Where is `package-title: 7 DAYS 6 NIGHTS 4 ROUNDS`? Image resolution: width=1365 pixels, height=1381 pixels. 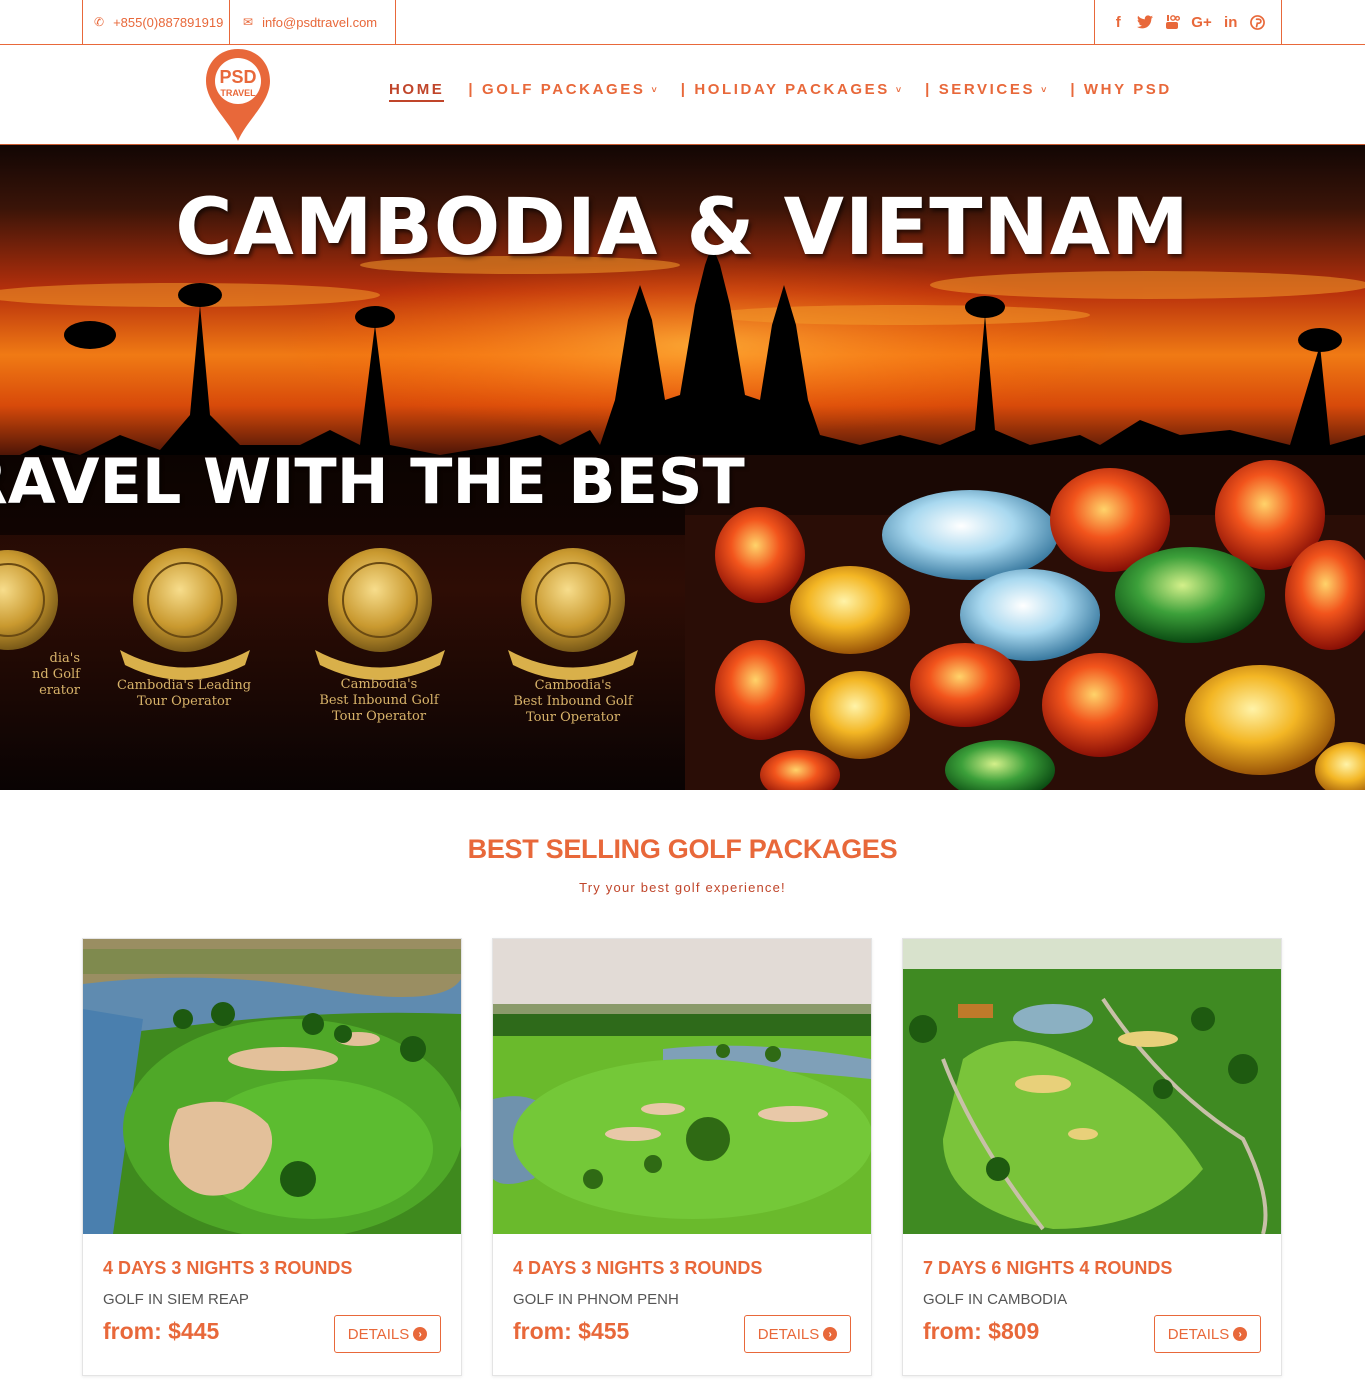
package-title: 7 DAYS 6 NIGHTS 4 ROUNDS is located at coordinates (1048, 1268).